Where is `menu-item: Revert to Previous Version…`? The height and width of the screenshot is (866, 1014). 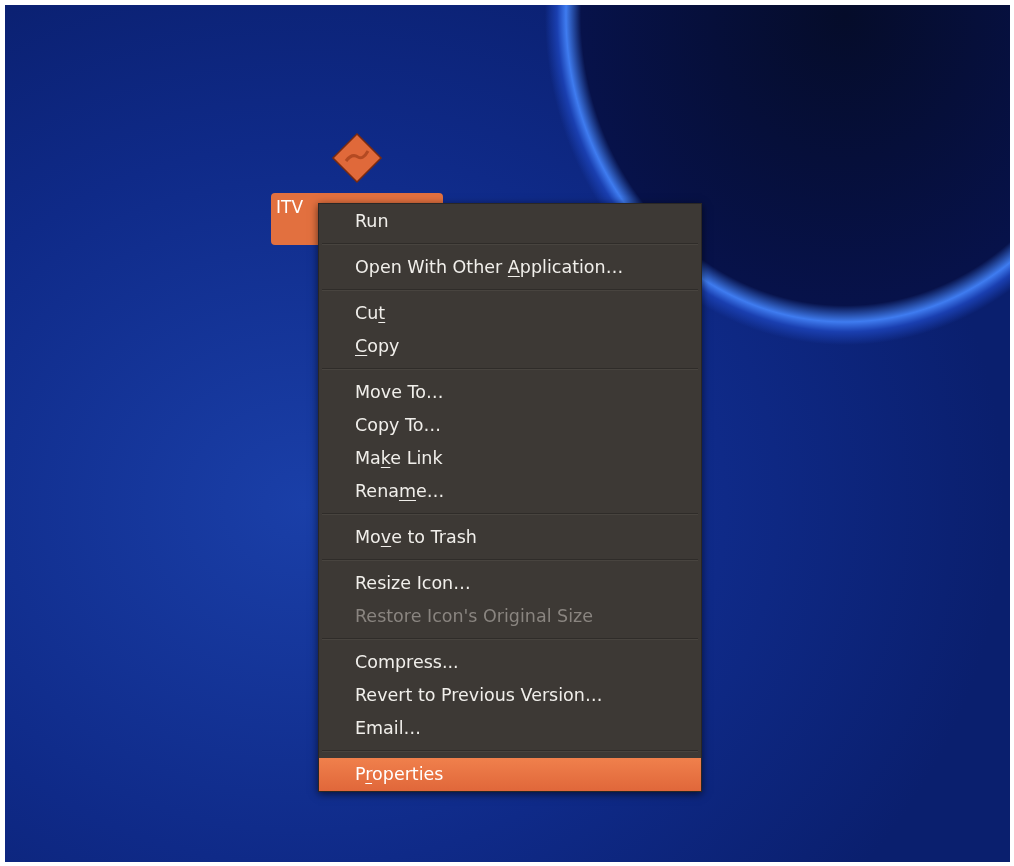
menu-item: Revert to Previous Version… is located at coordinates (510, 695).